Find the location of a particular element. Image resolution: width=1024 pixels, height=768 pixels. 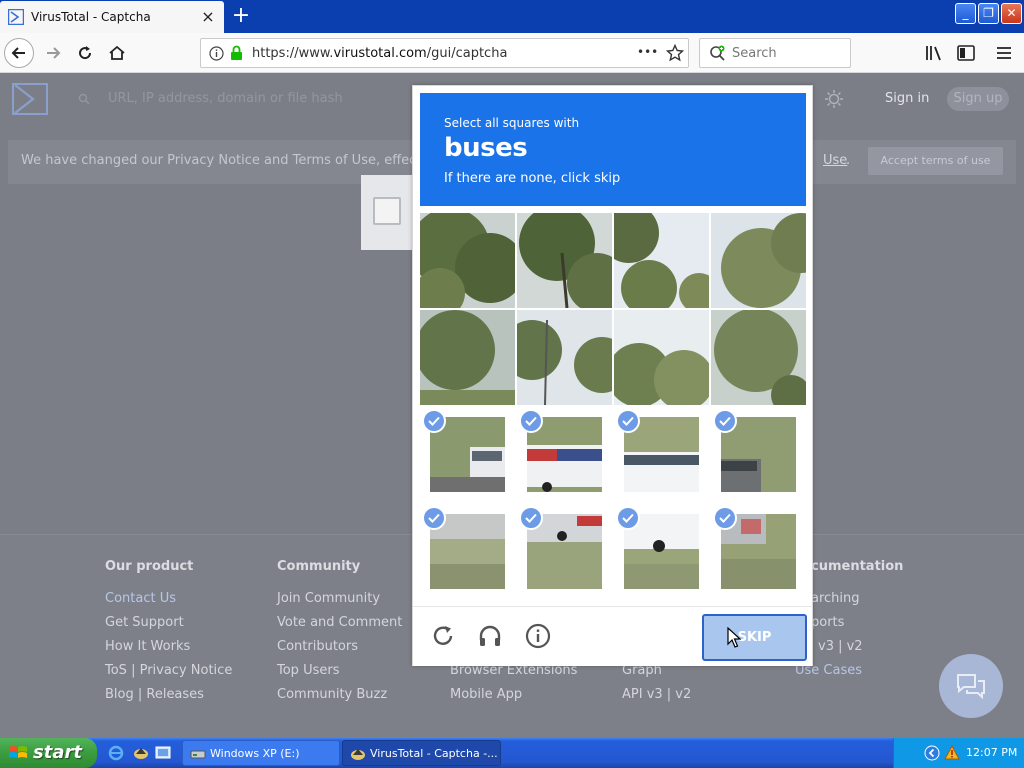

terms-of-use-link: Use is located at coordinates (835, 160).